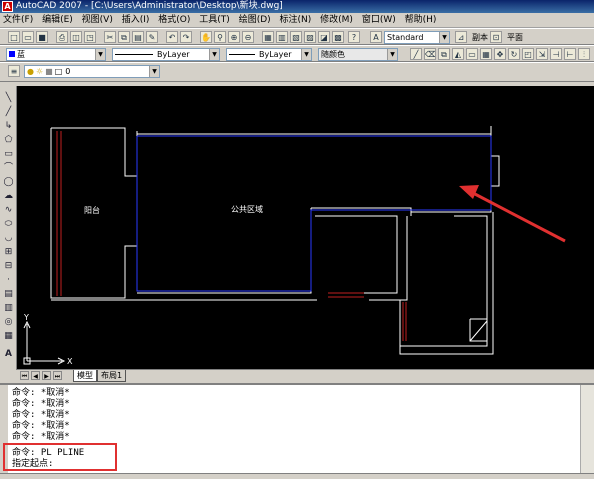 This screenshot has height=479, width=594. What do you see at coordinates (46, 375) in the screenshot?
I see `next-tab-icon: ▶` at bounding box center [46, 375].